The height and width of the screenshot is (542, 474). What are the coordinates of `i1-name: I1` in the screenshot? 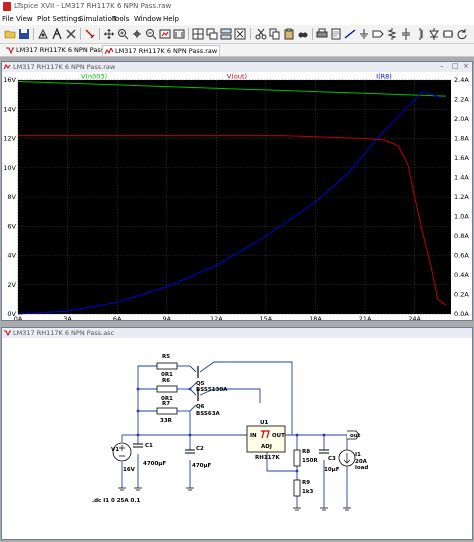 It's located at (358, 455).